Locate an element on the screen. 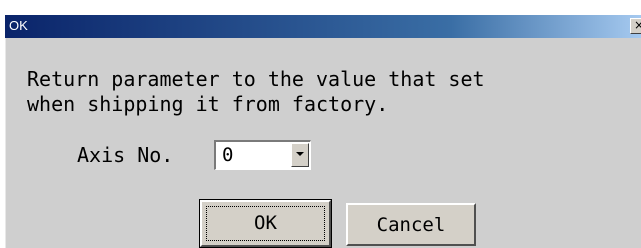 The height and width of the screenshot is (248, 641). ok-button-label: OK is located at coordinates (265, 223).